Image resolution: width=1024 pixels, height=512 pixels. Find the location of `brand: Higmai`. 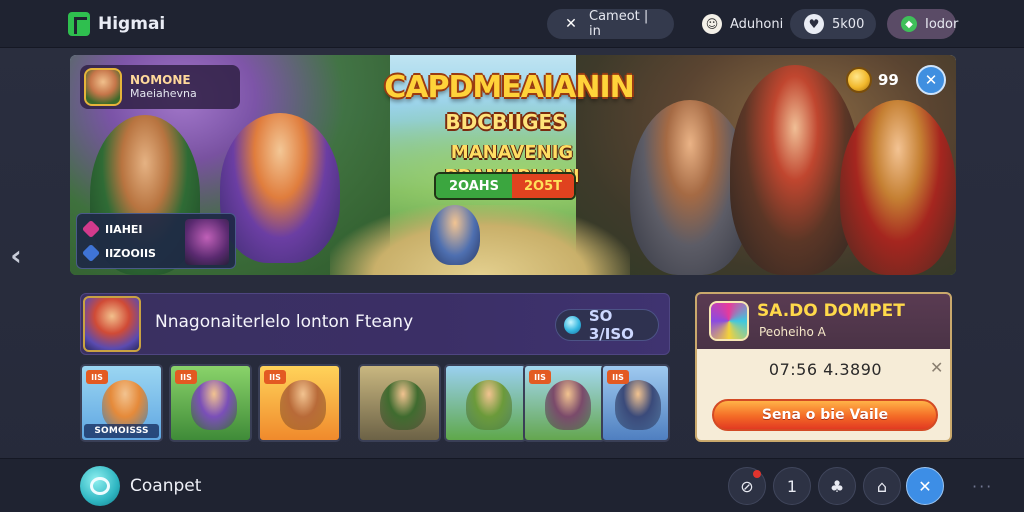

brand: Higmai is located at coordinates (116, 24).